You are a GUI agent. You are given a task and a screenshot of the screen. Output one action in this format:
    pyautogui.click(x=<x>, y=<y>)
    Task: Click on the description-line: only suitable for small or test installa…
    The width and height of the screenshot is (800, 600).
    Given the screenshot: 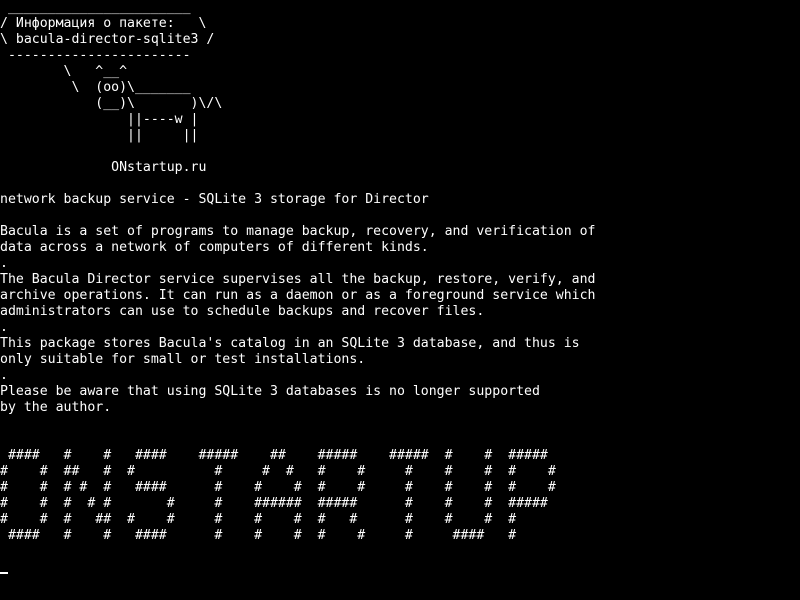 What is the action you would take?
    pyautogui.click(x=183, y=359)
    